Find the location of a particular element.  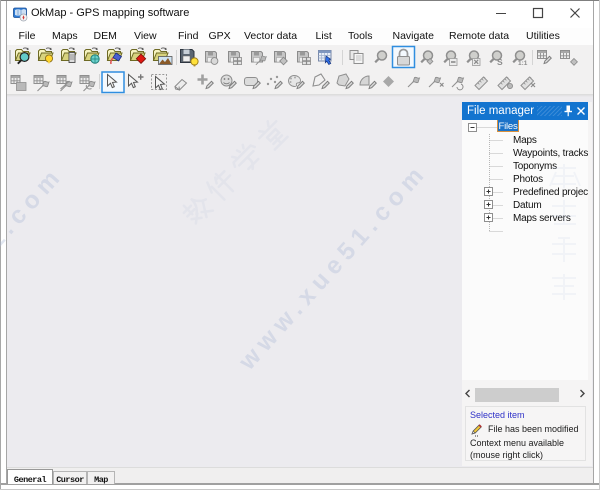

svg-text: 1:1 is located at coordinates (523, 63).